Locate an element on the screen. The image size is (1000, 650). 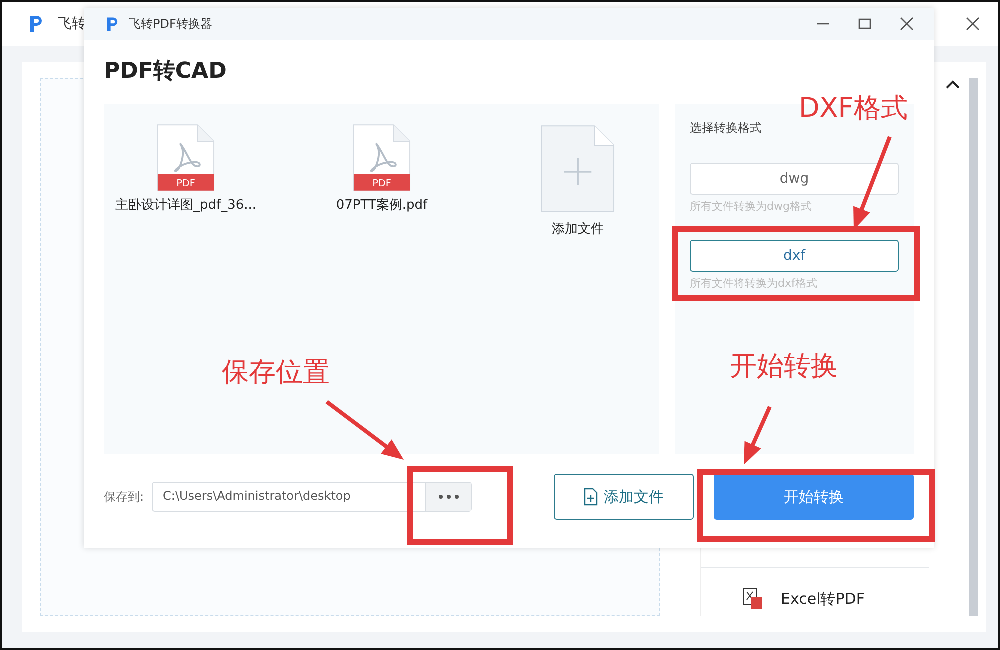
format-label: 选择转换格式 is located at coordinates (726, 128).